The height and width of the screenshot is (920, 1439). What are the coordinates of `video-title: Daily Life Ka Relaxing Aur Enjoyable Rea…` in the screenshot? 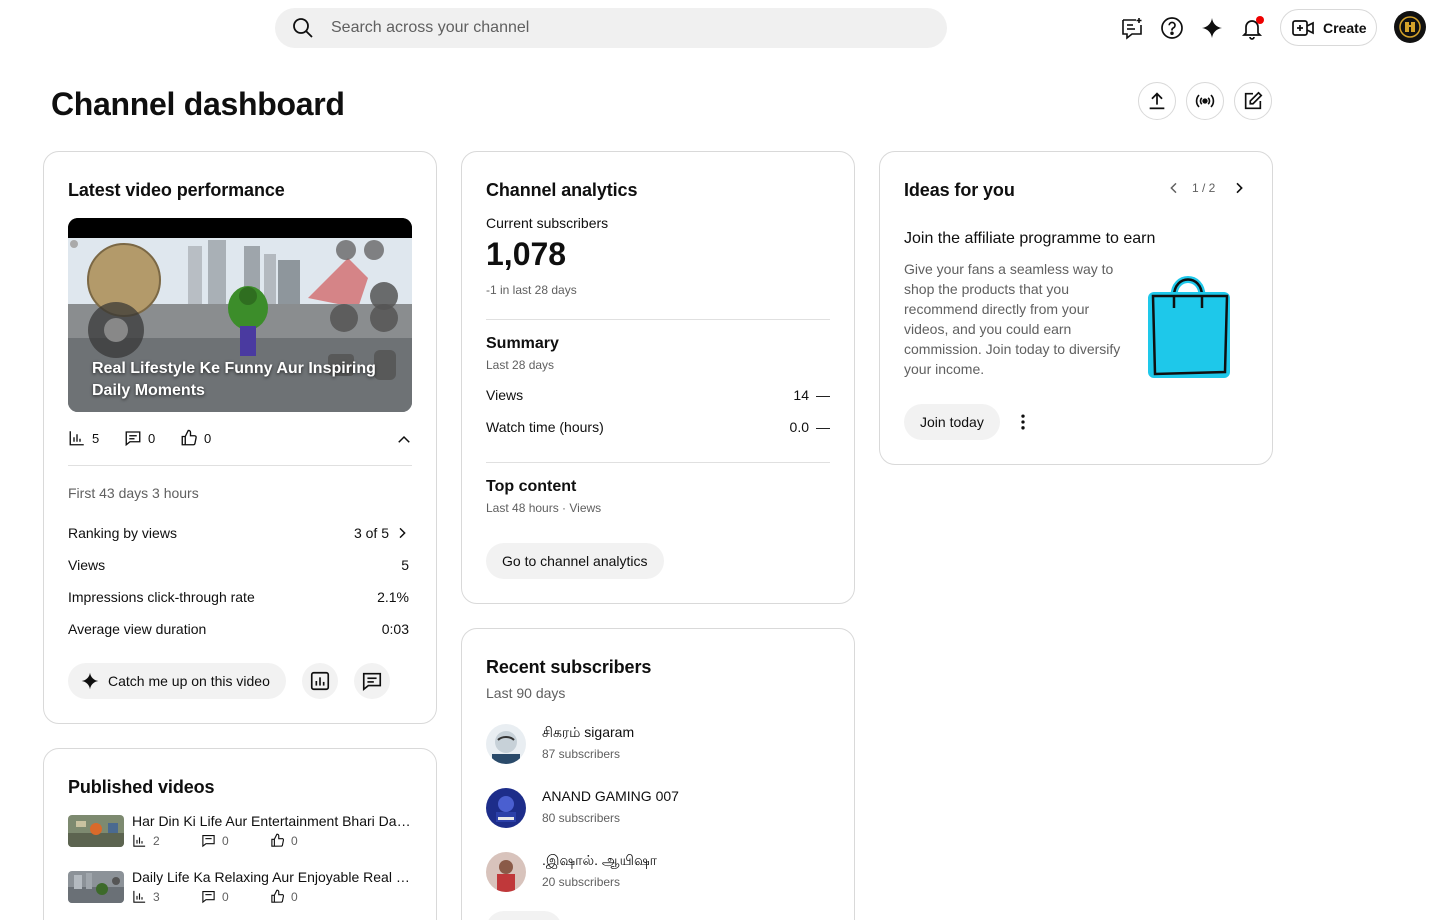 It's located at (272, 877).